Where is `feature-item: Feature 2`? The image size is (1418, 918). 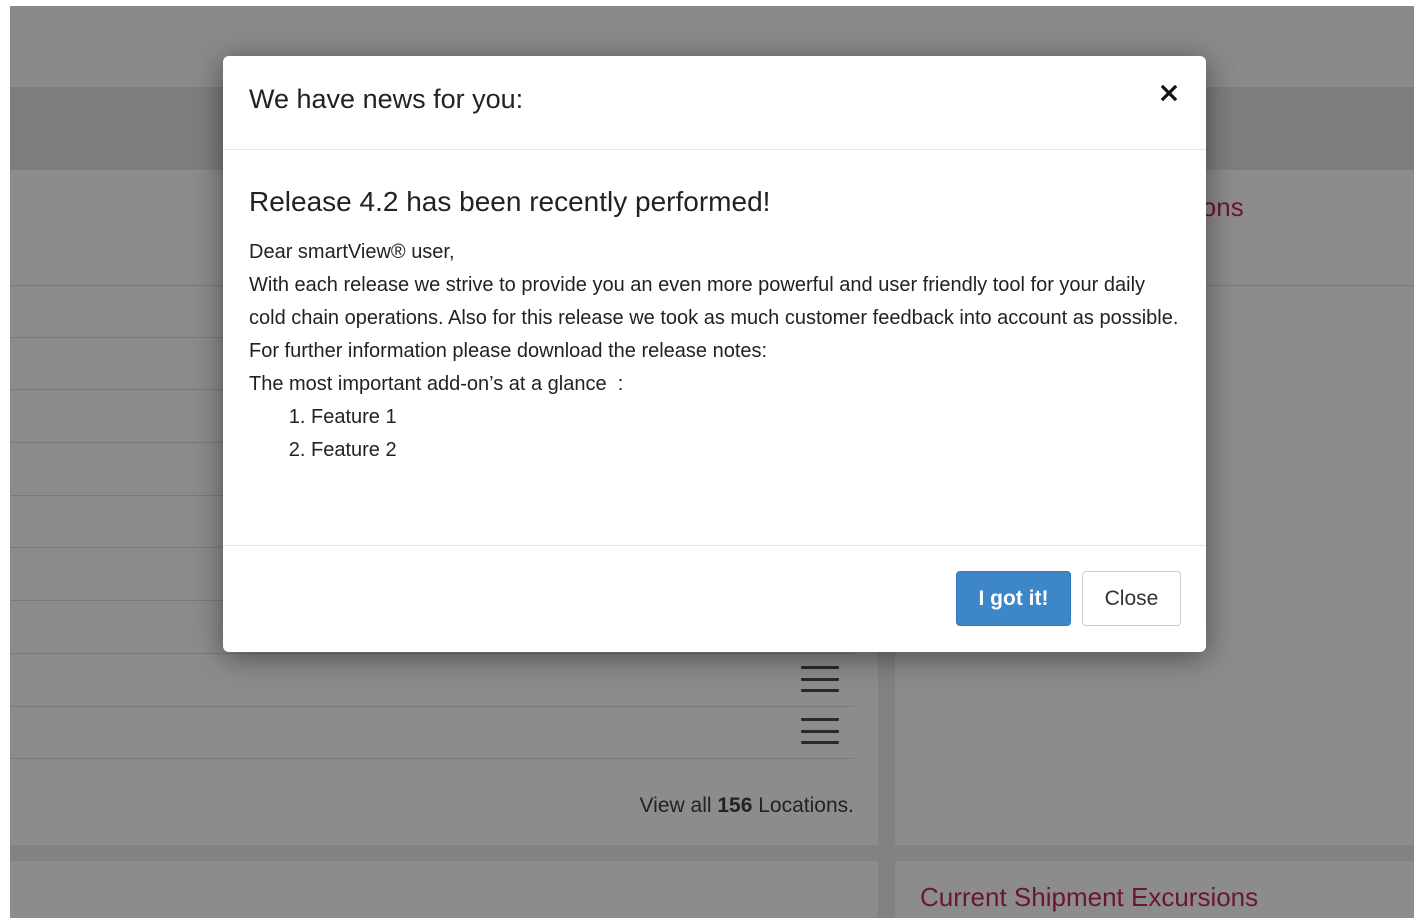
feature-item: Feature 2 is located at coordinates (745, 450).